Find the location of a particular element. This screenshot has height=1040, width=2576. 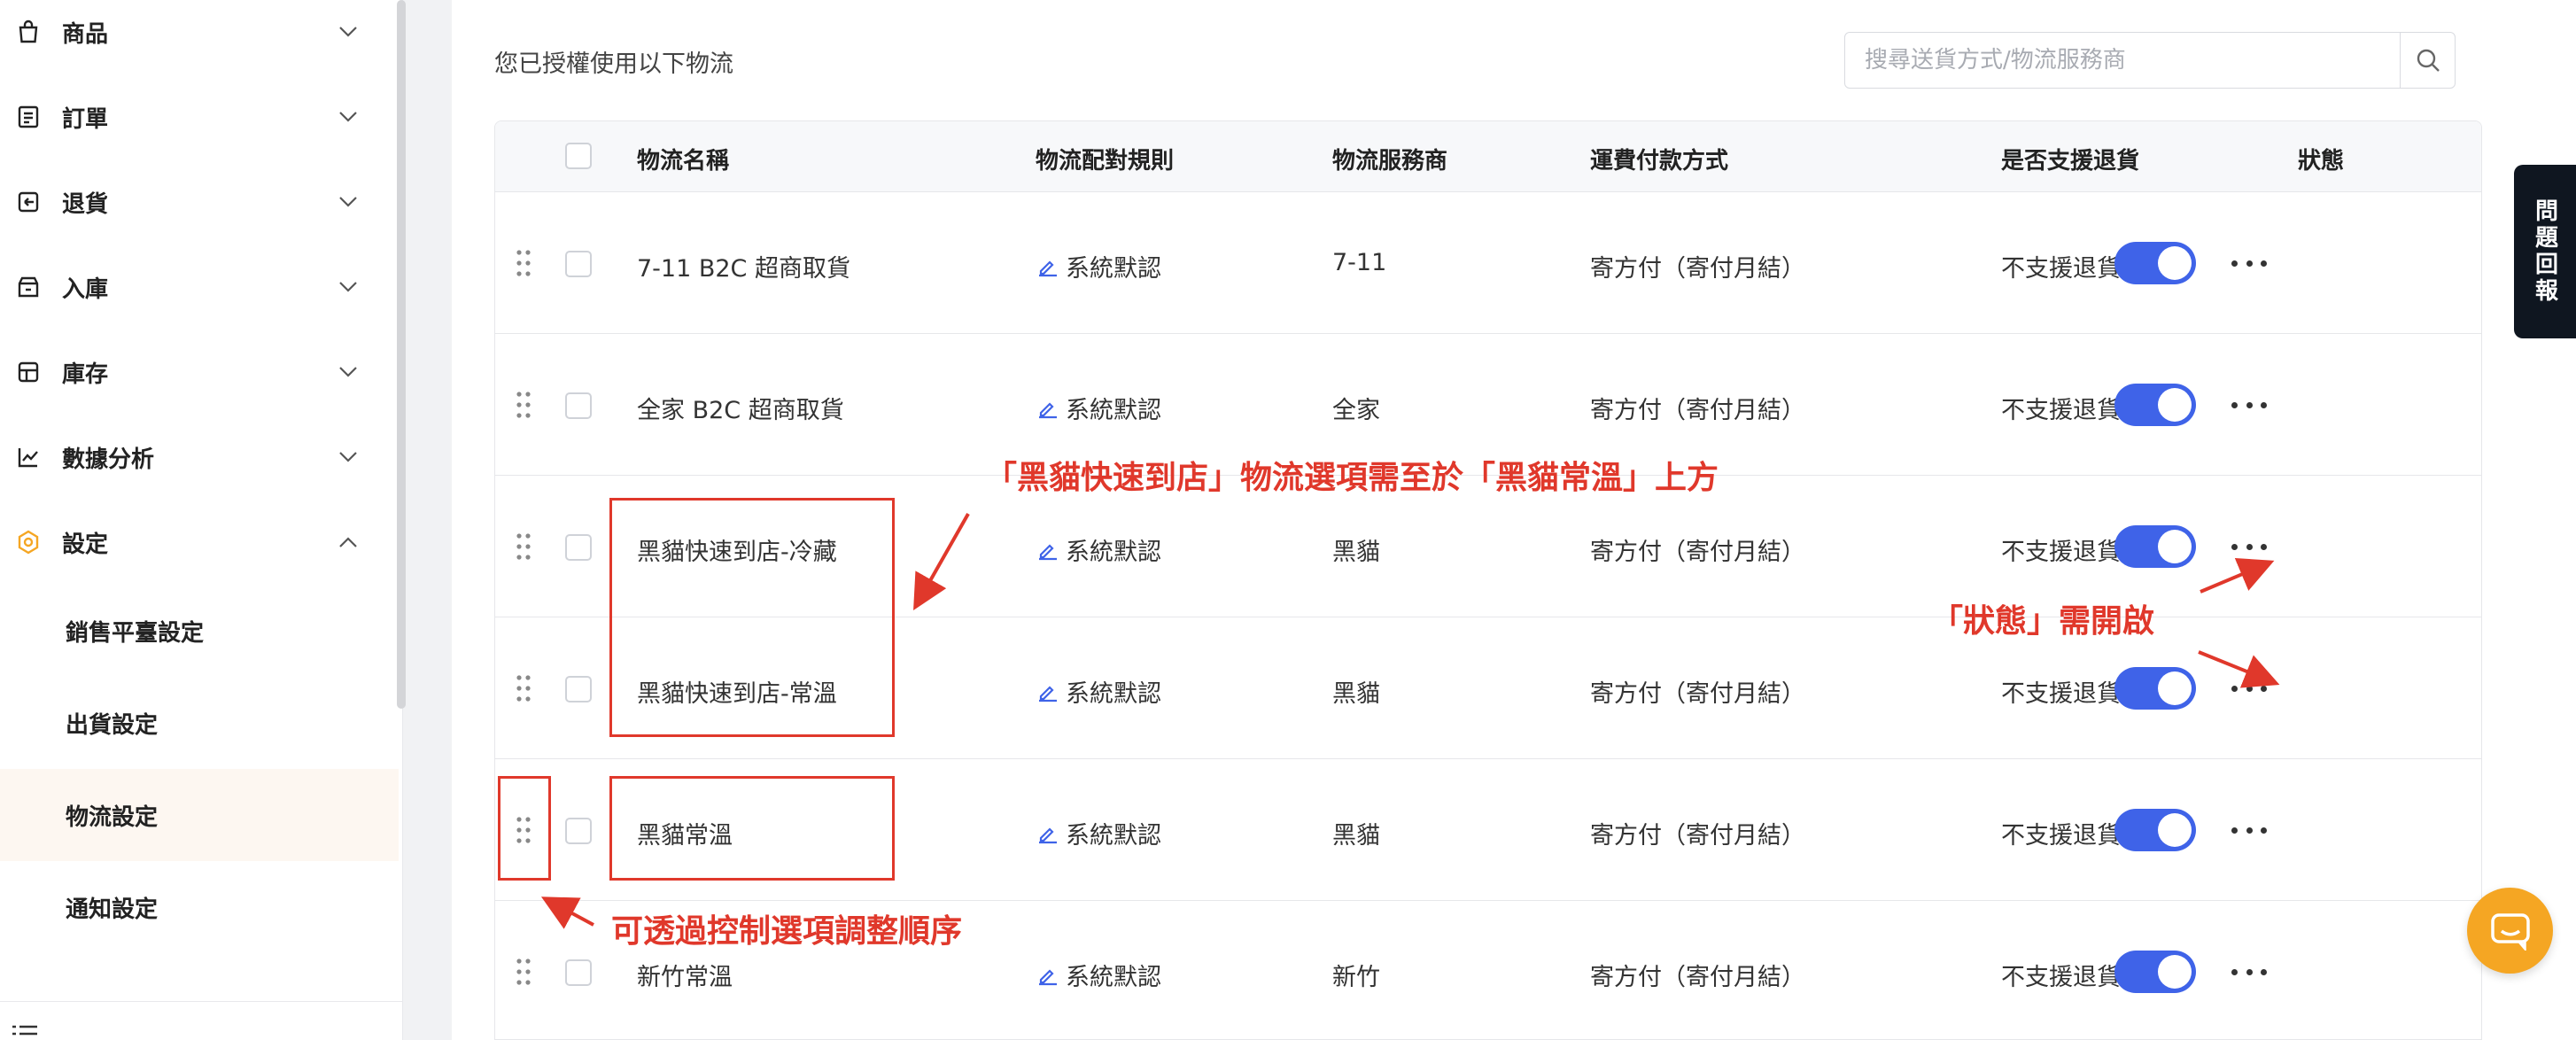

inventory-icon is located at coordinates (28, 372).